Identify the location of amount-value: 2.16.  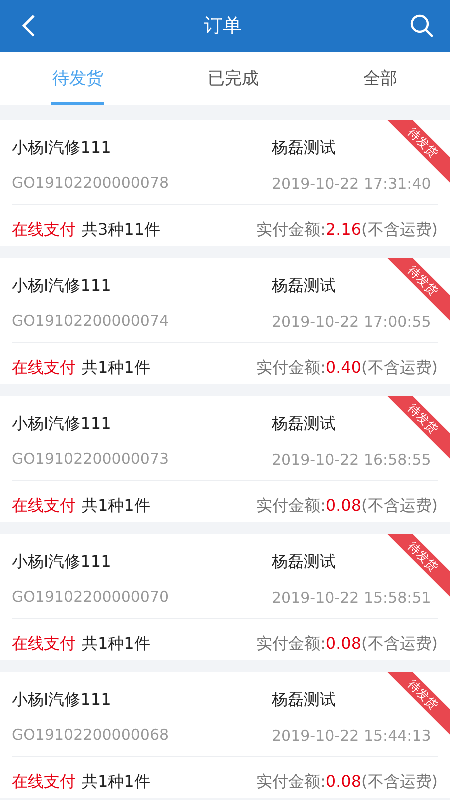
(344, 229).